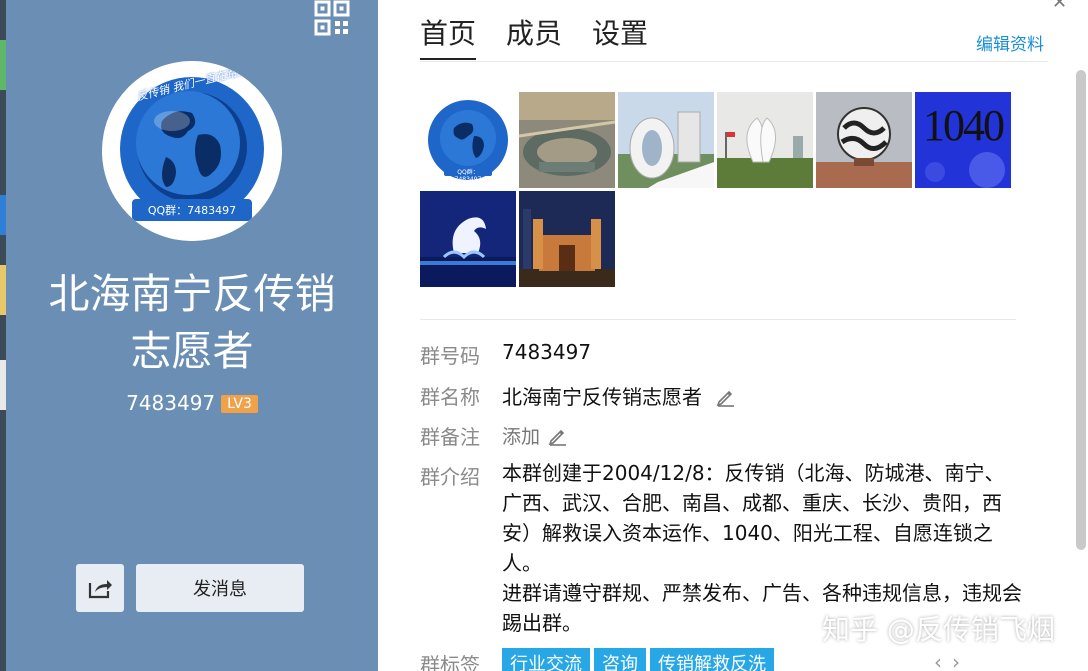 This screenshot has height=671, width=1088. I want to click on tag-item: 传销解救反洗, so click(712, 659).